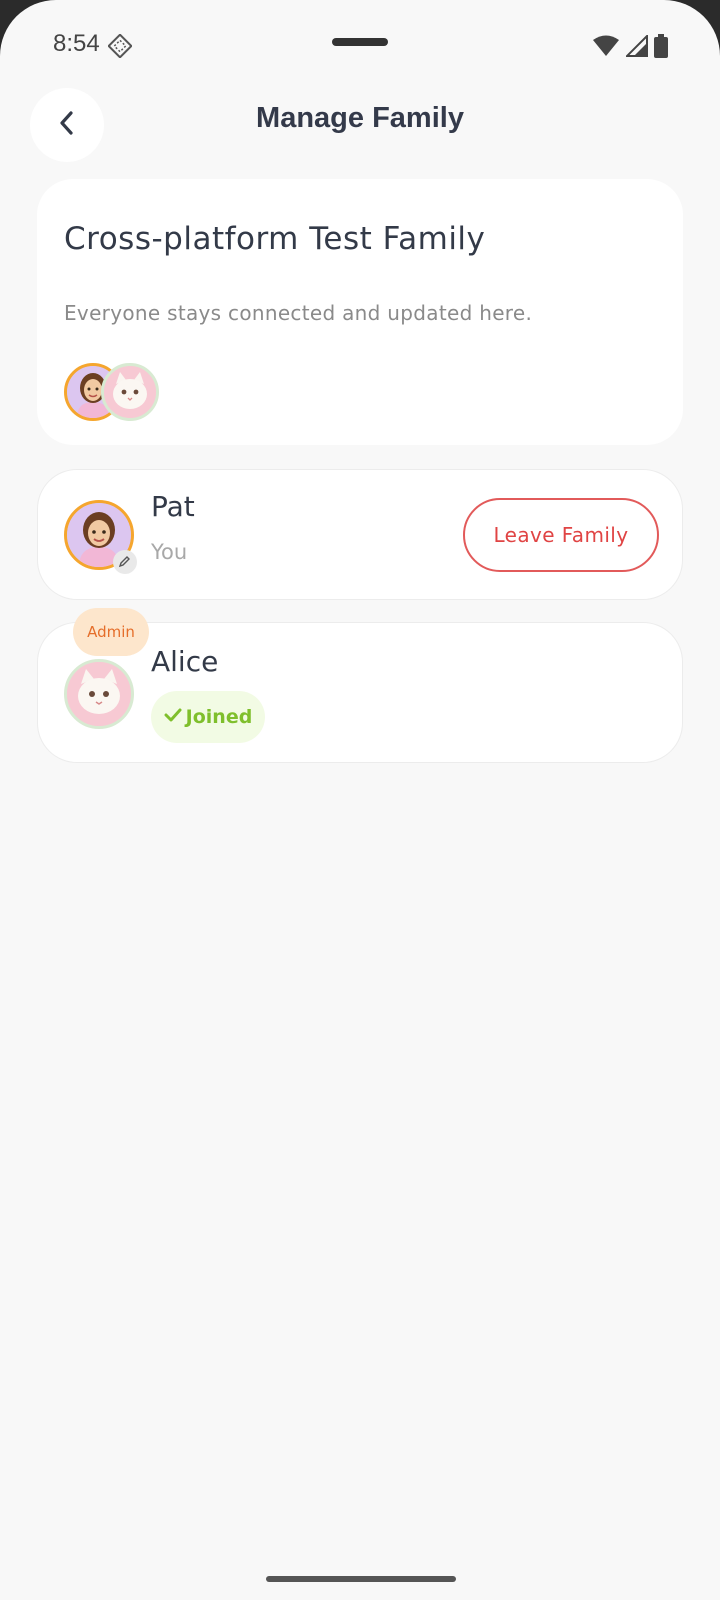 The height and width of the screenshot is (1600, 720). I want to click on pencil-icon, so click(125, 562).